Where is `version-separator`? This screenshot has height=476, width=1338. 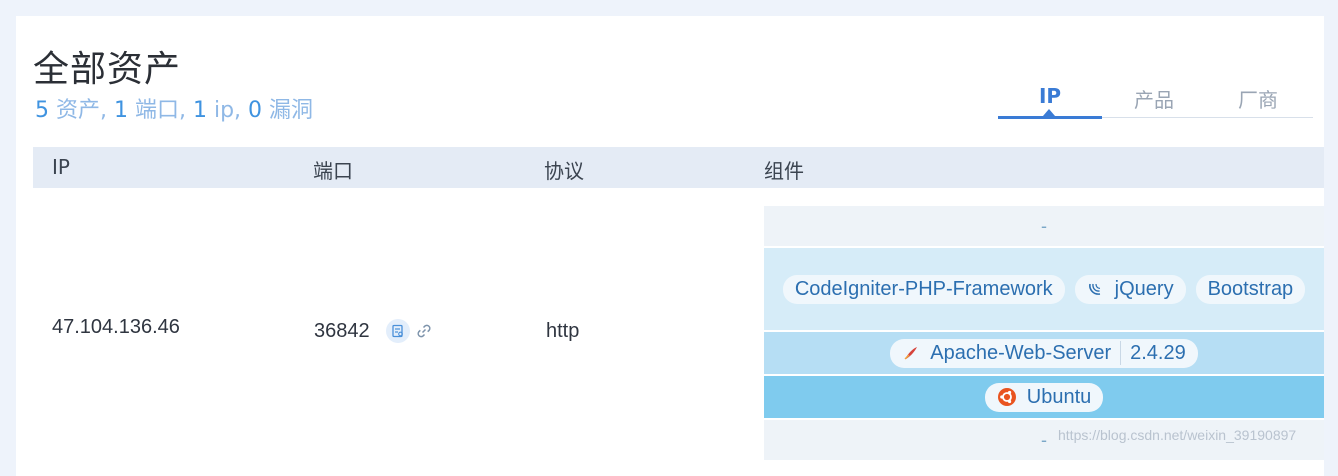 version-separator is located at coordinates (1121, 353).